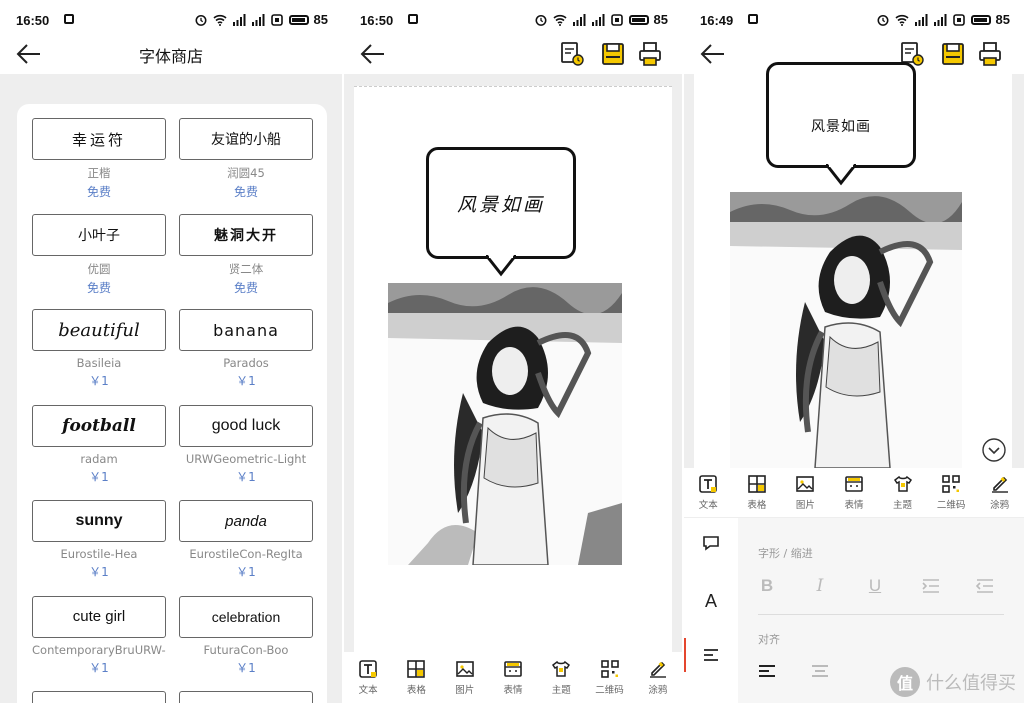 This screenshot has height=703, width=1024. I want to click on font-name: Basileia, so click(99, 363).